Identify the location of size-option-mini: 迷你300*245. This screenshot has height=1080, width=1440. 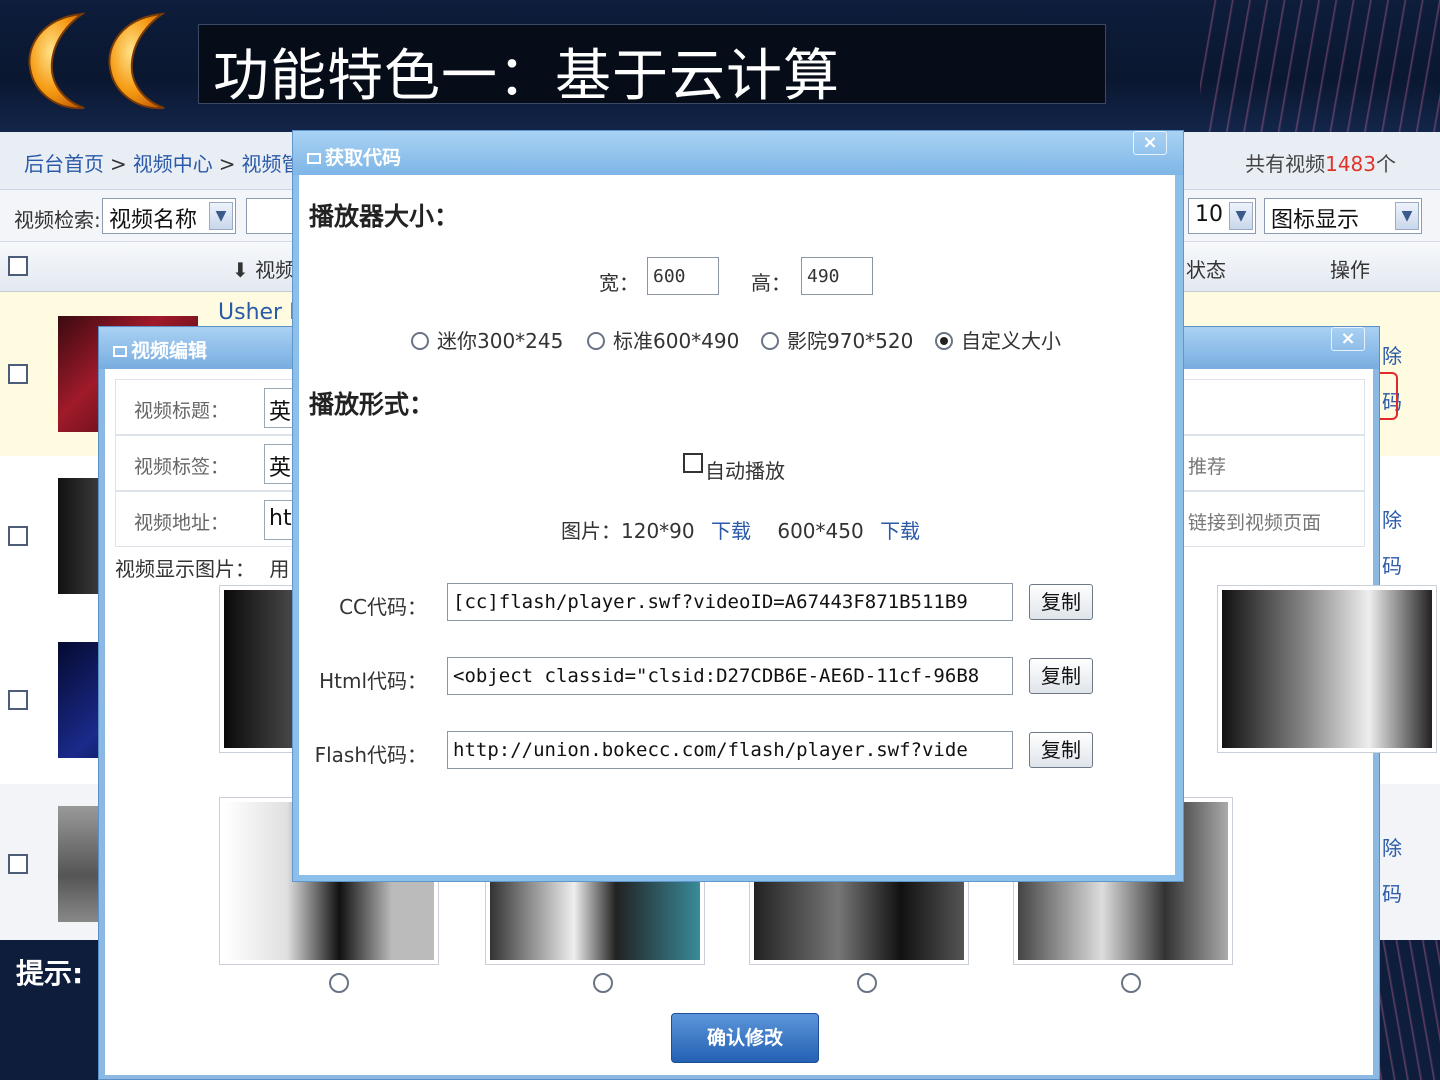
(487, 339).